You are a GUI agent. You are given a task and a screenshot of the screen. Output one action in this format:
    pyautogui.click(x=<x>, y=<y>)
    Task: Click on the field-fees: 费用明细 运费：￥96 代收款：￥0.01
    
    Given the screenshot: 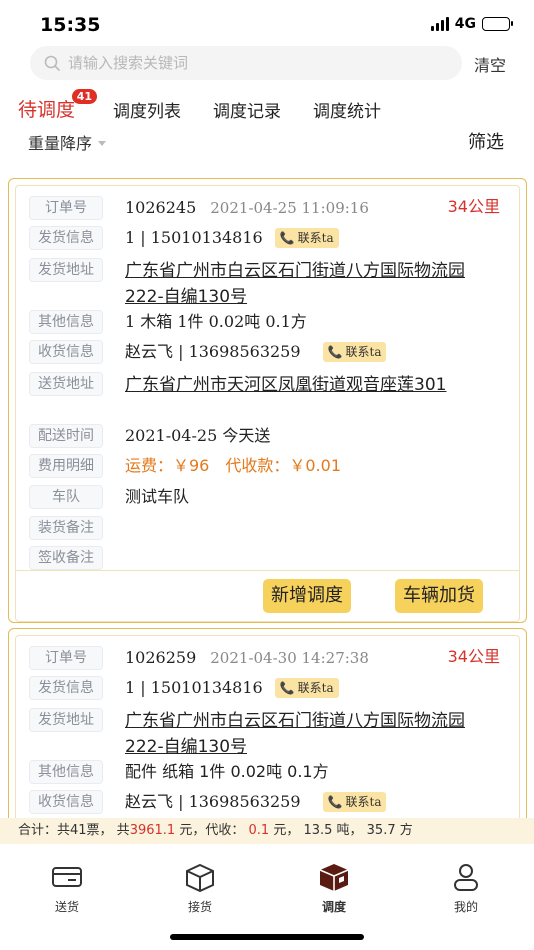 What is the action you would take?
    pyautogui.click(x=185, y=466)
    